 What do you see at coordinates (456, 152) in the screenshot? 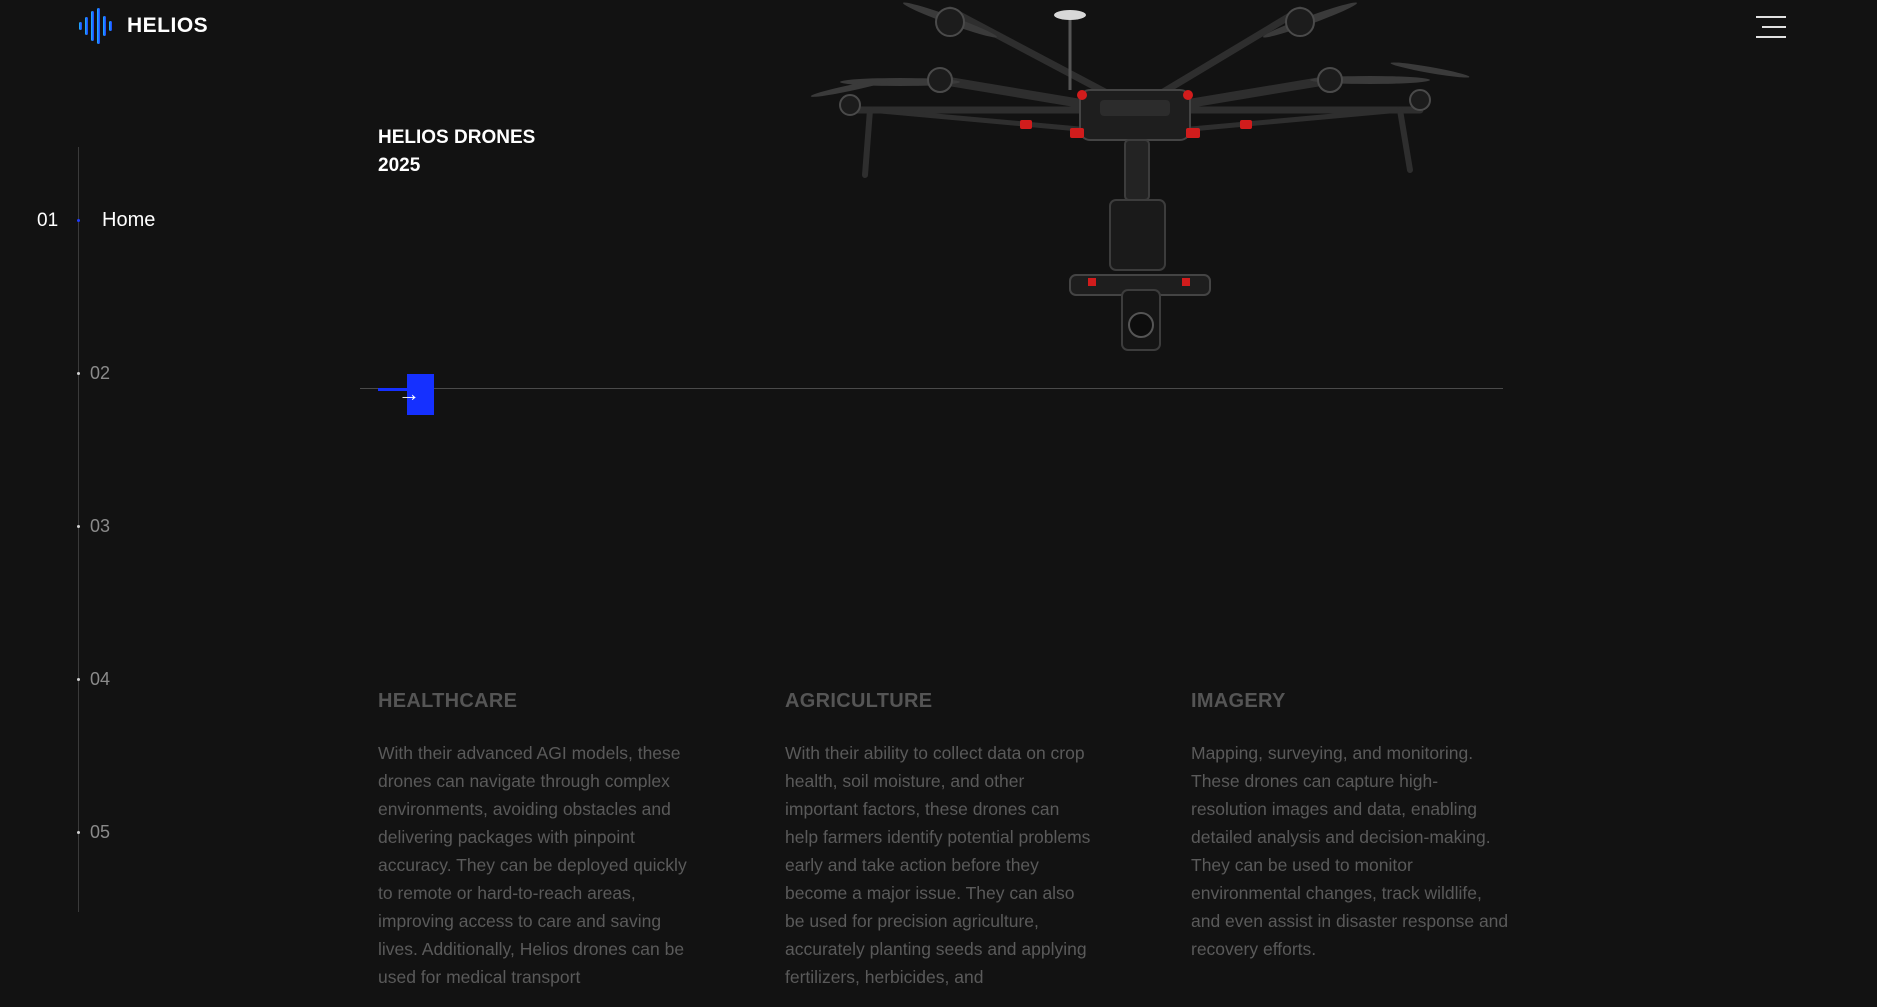
I see `hero-title: HELIOS DRONES 2025` at bounding box center [456, 152].